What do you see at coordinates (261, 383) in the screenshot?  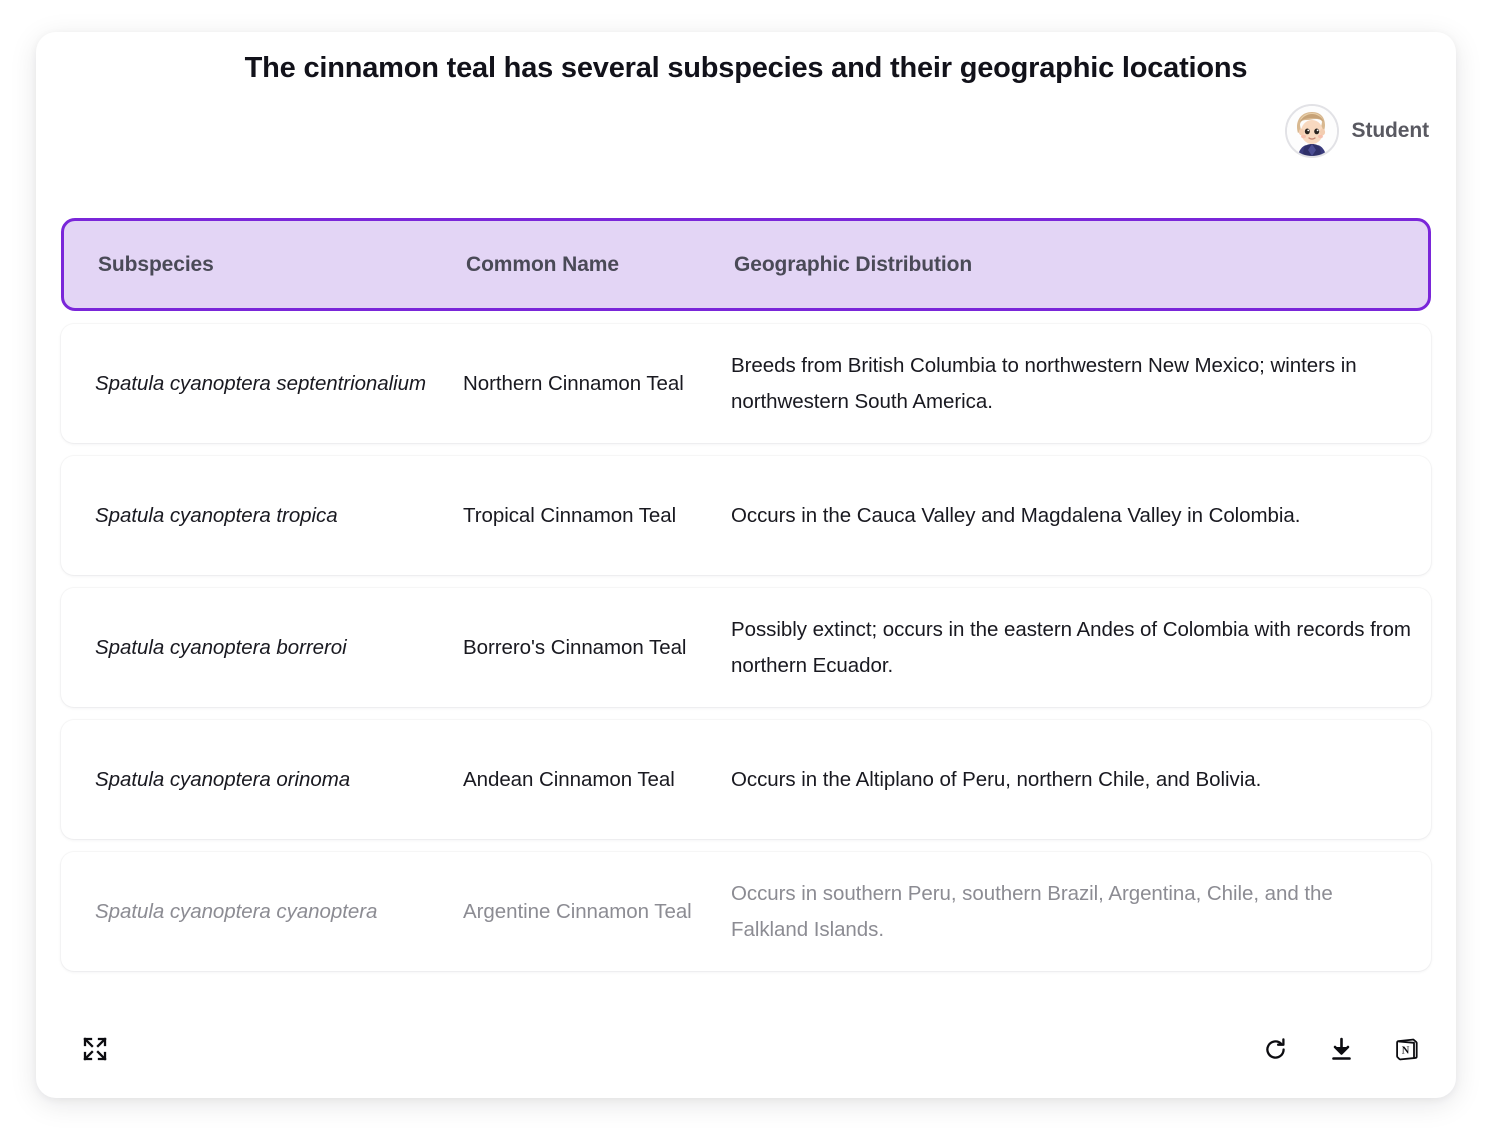 I see `cell-subspecies: Spatula cyanoptera septentrionalium` at bounding box center [261, 383].